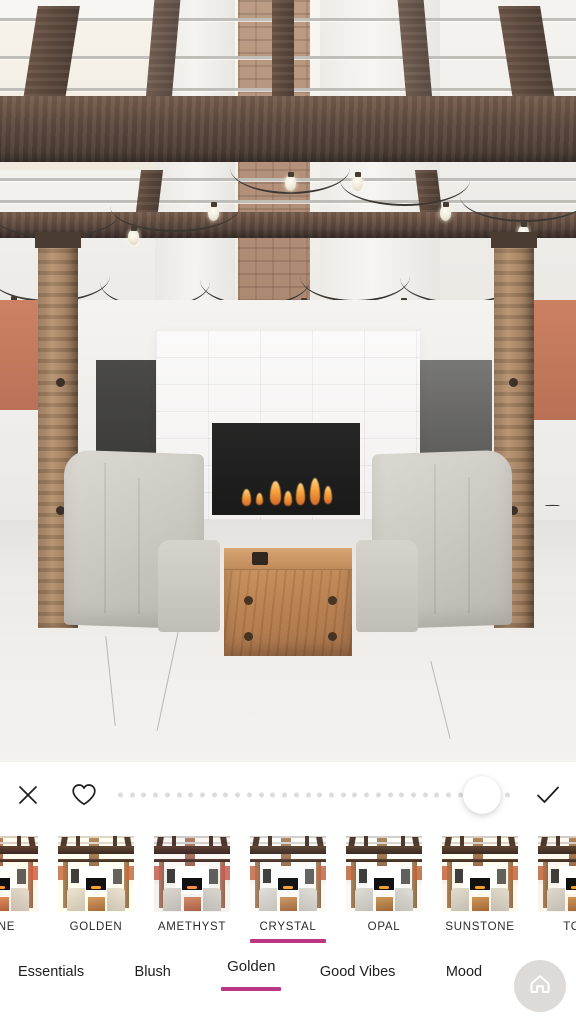 This screenshot has width=576, height=1024. I want to click on slider-knob, so click(482, 795).